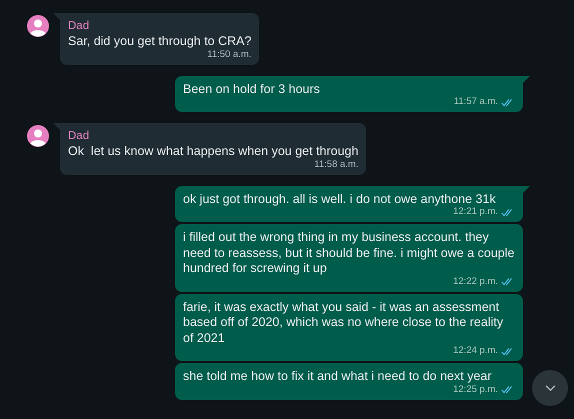 The image size is (574, 419). Describe the element at coordinates (252, 89) in the screenshot. I see `message-text: Been on hold for 3 hours` at that location.